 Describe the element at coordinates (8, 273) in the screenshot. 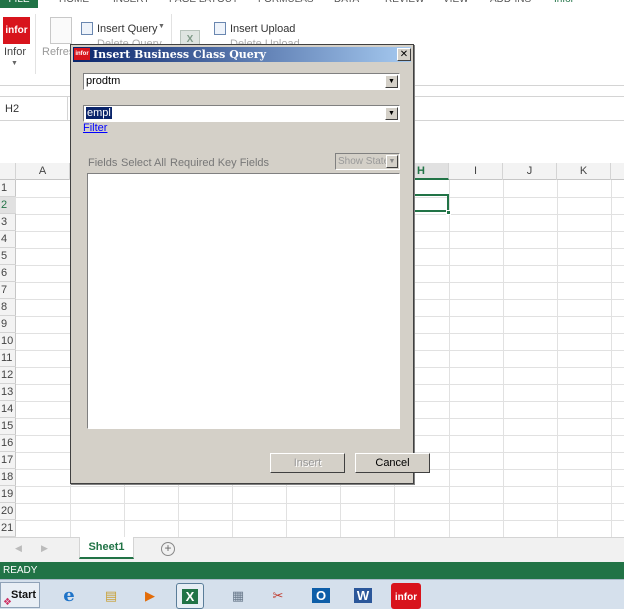

I see `row-header: 6` at that location.